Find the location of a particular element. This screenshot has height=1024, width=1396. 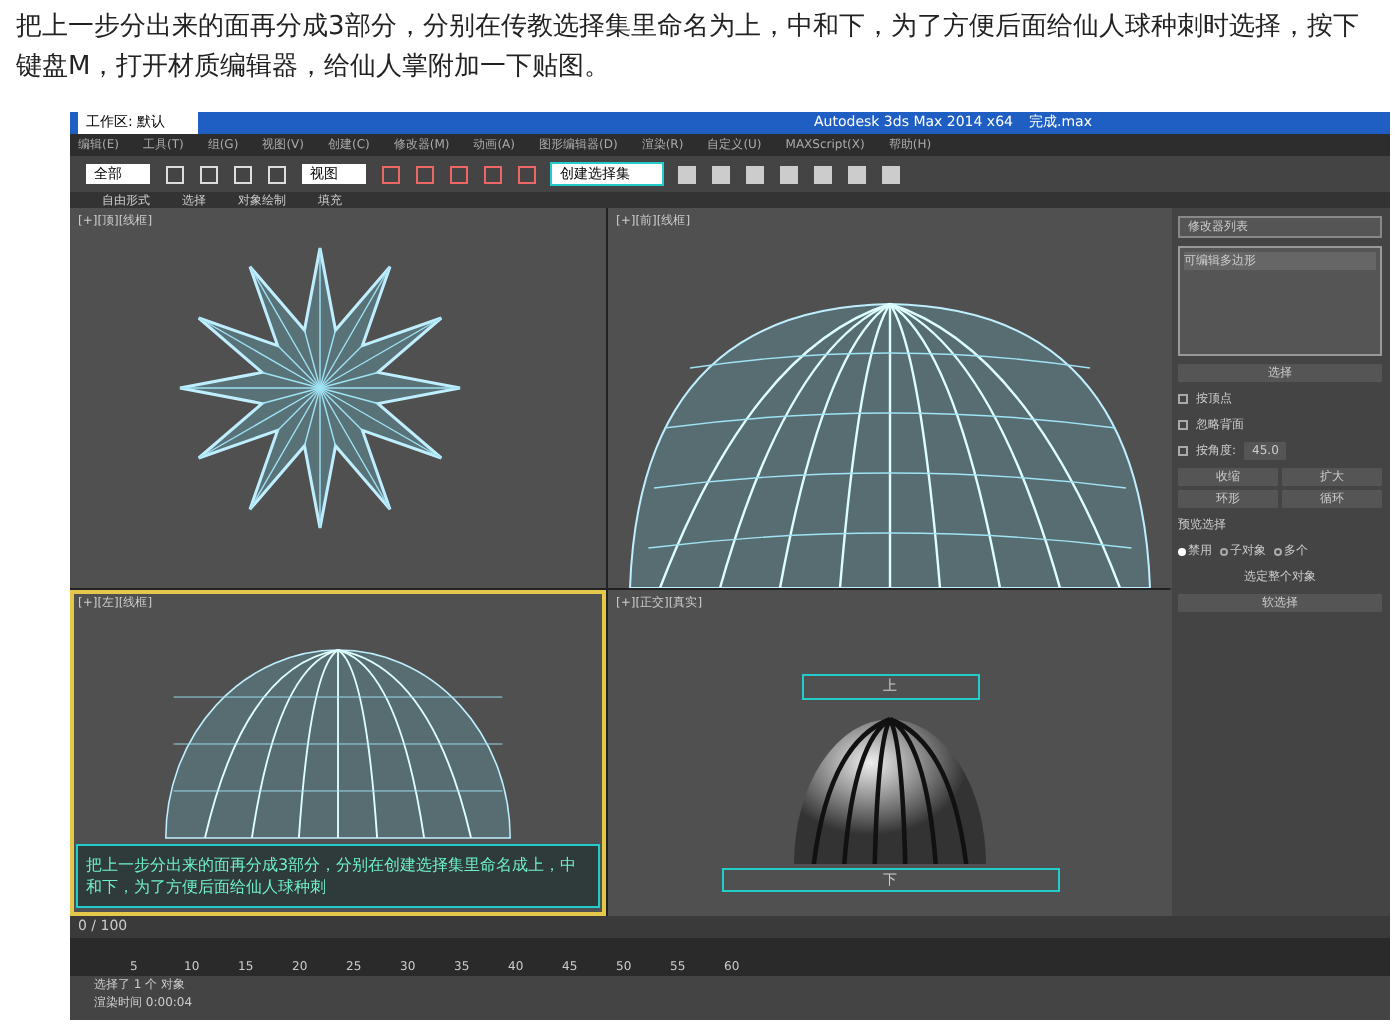

caption-text: 把上一步分出来的面再分成3部分，分别在创建选择集里命名成上，中和下，为了方便后面给仙人球种刺 is located at coordinates (338, 876).